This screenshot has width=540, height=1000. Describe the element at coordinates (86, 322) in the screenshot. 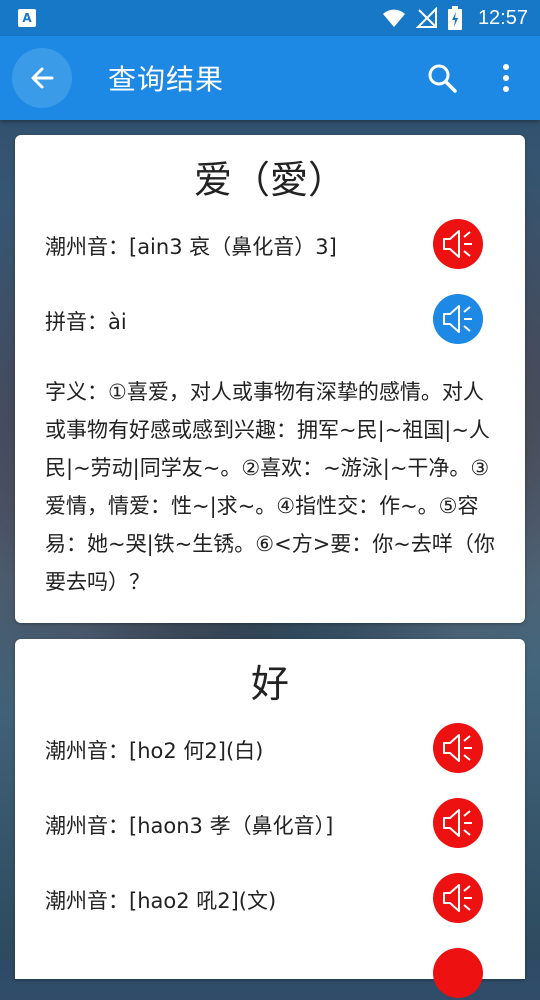

I see `pinyin-label: 拼音：ài` at that location.